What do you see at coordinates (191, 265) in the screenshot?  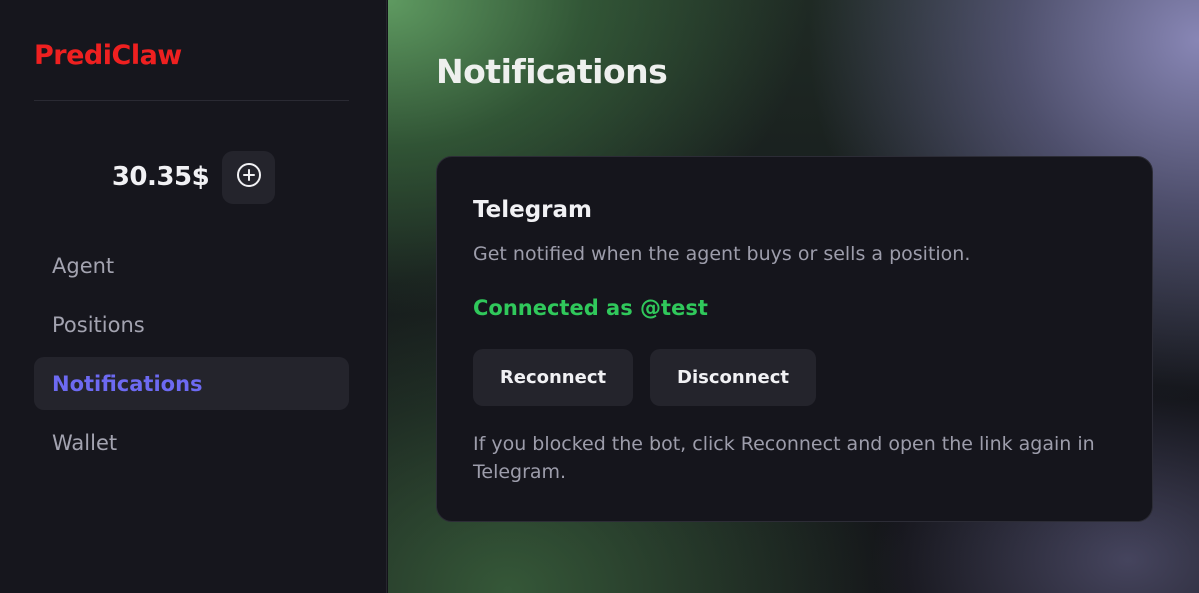 I see `nav-item-agent: Agent` at bounding box center [191, 265].